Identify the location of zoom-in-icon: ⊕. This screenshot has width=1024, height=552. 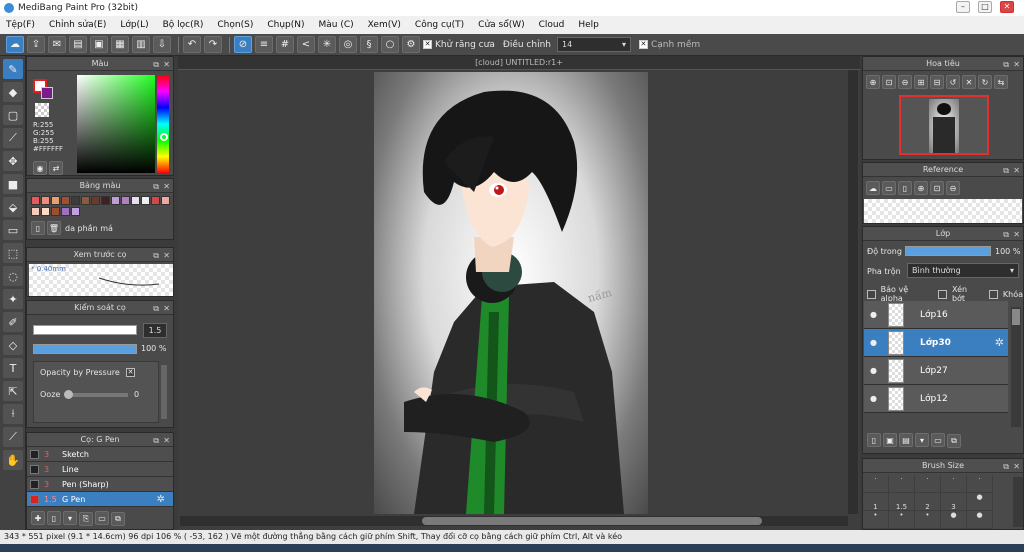
(873, 82).